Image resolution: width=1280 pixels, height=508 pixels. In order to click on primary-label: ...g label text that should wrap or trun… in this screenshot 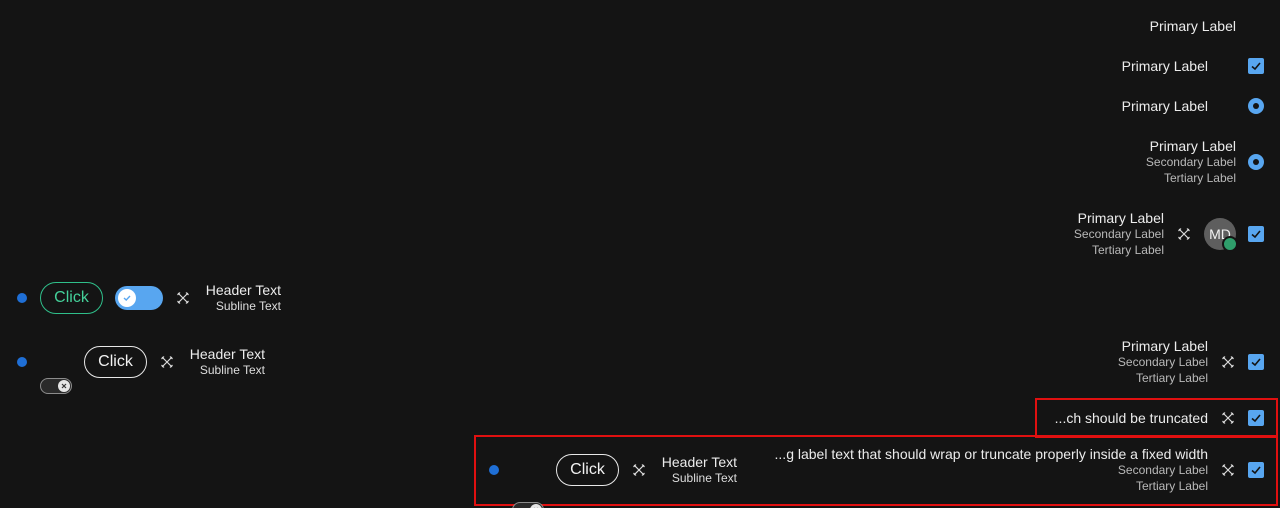, I will do `click(991, 454)`.